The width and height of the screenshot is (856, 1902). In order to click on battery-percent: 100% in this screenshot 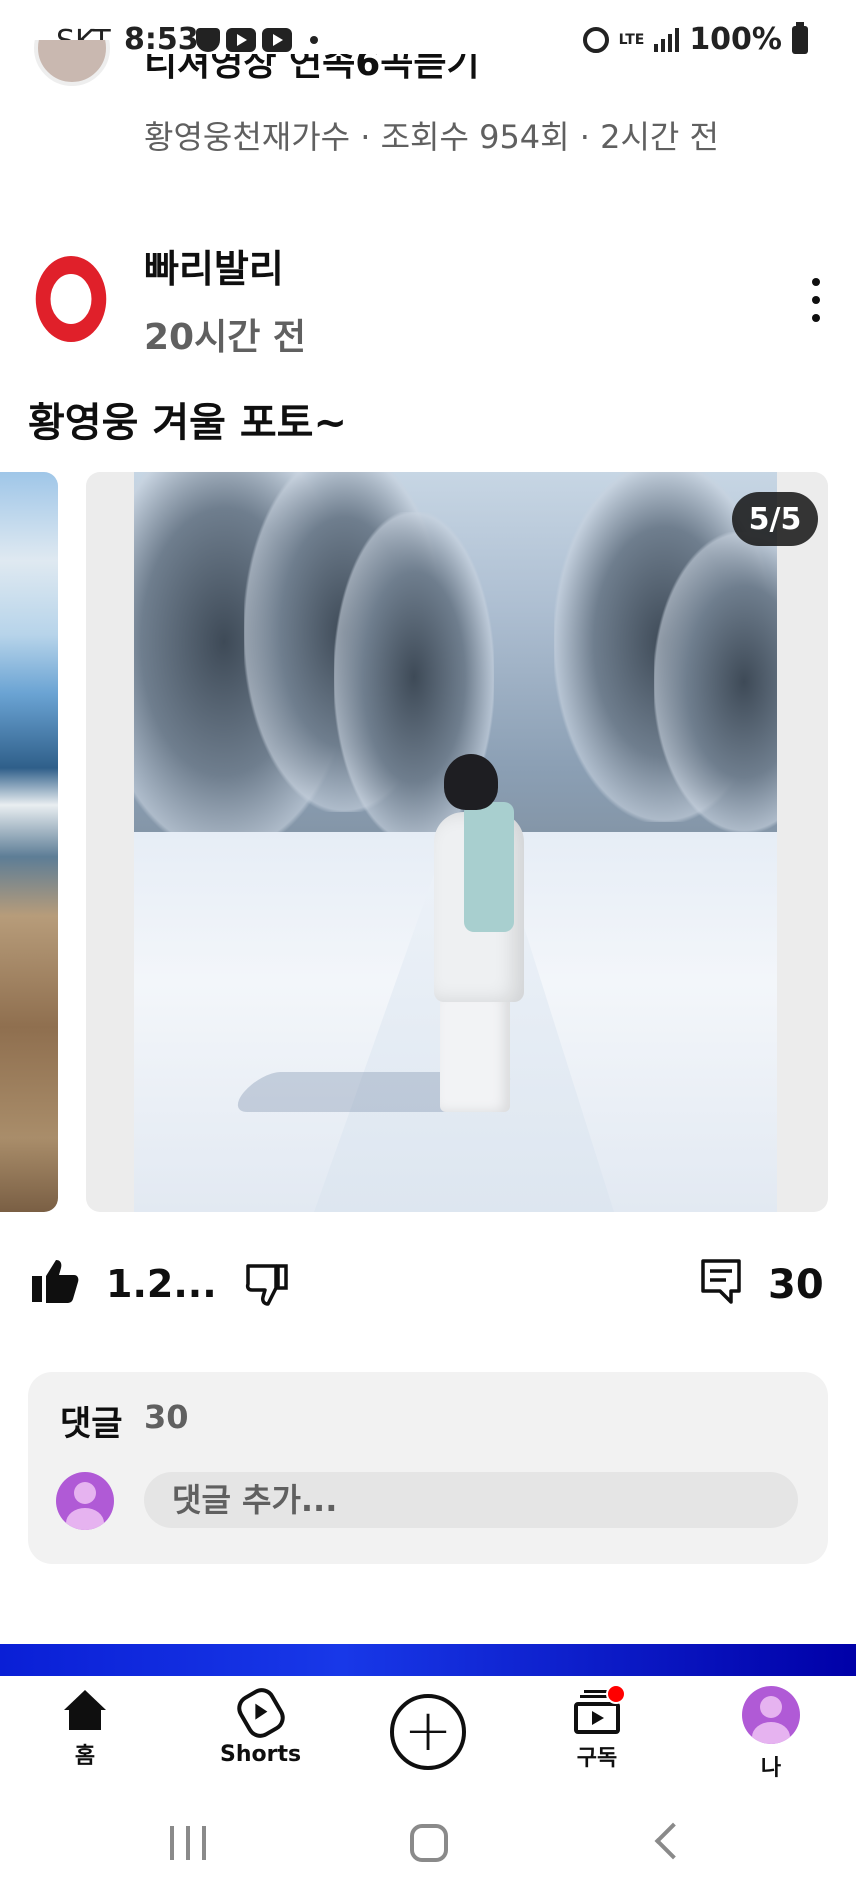, I will do `click(735, 39)`.